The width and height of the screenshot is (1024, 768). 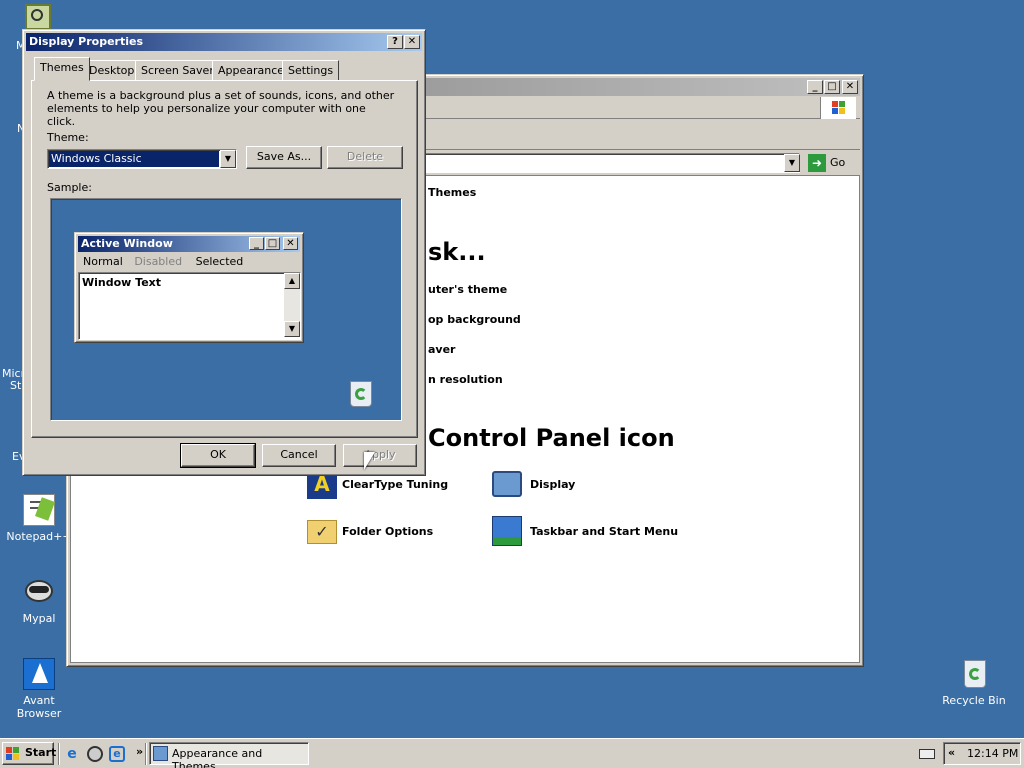 What do you see at coordinates (86, 41) in the screenshot?
I see `dialog-title: Display Properties` at bounding box center [86, 41].